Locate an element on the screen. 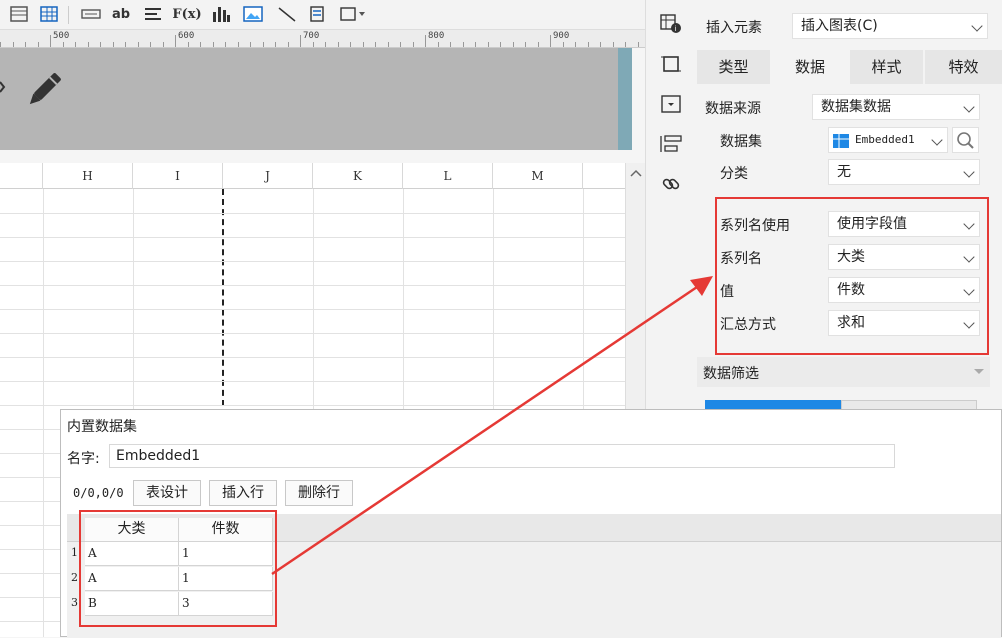 Image resolution: width=1002 pixels, height=638 pixels. name-input is located at coordinates (502, 456).